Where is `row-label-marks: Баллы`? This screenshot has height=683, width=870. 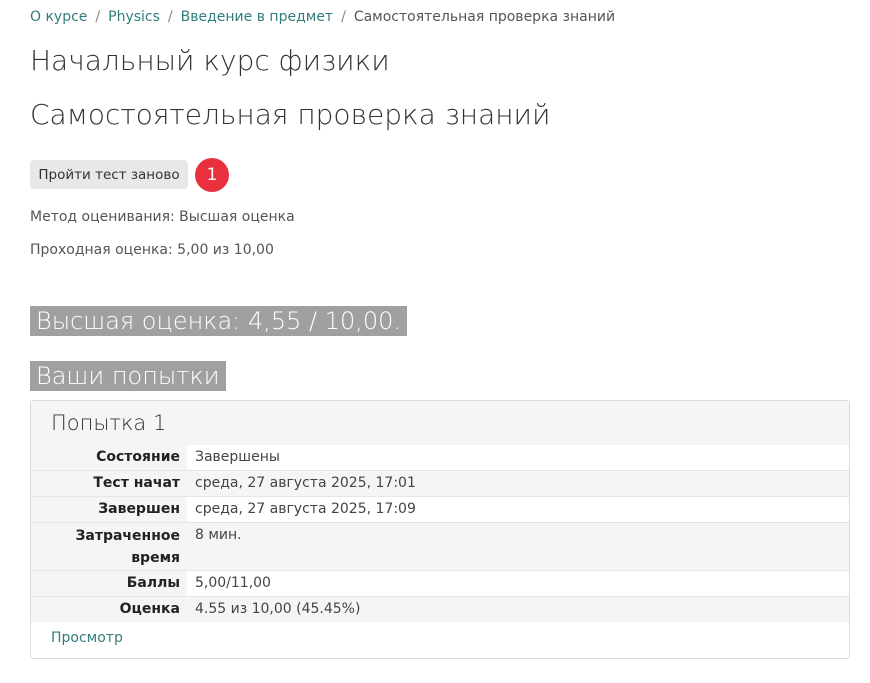 row-label-marks: Баллы is located at coordinates (109, 583).